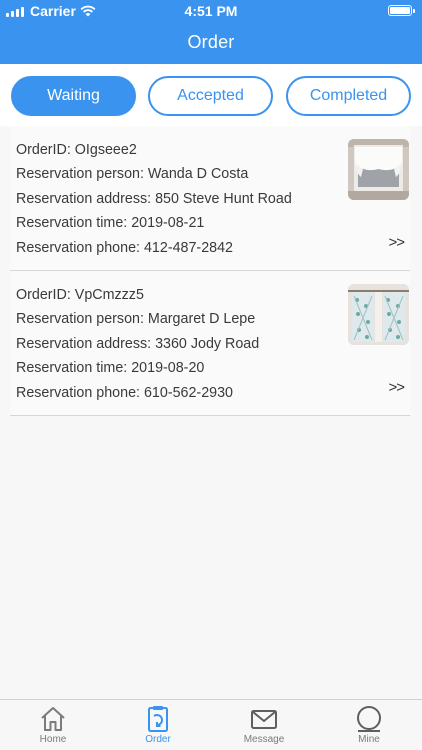 This screenshot has width=422, height=750. Describe the element at coordinates (369, 739) in the screenshot. I see `tabbar-label-mine: Mine` at that location.